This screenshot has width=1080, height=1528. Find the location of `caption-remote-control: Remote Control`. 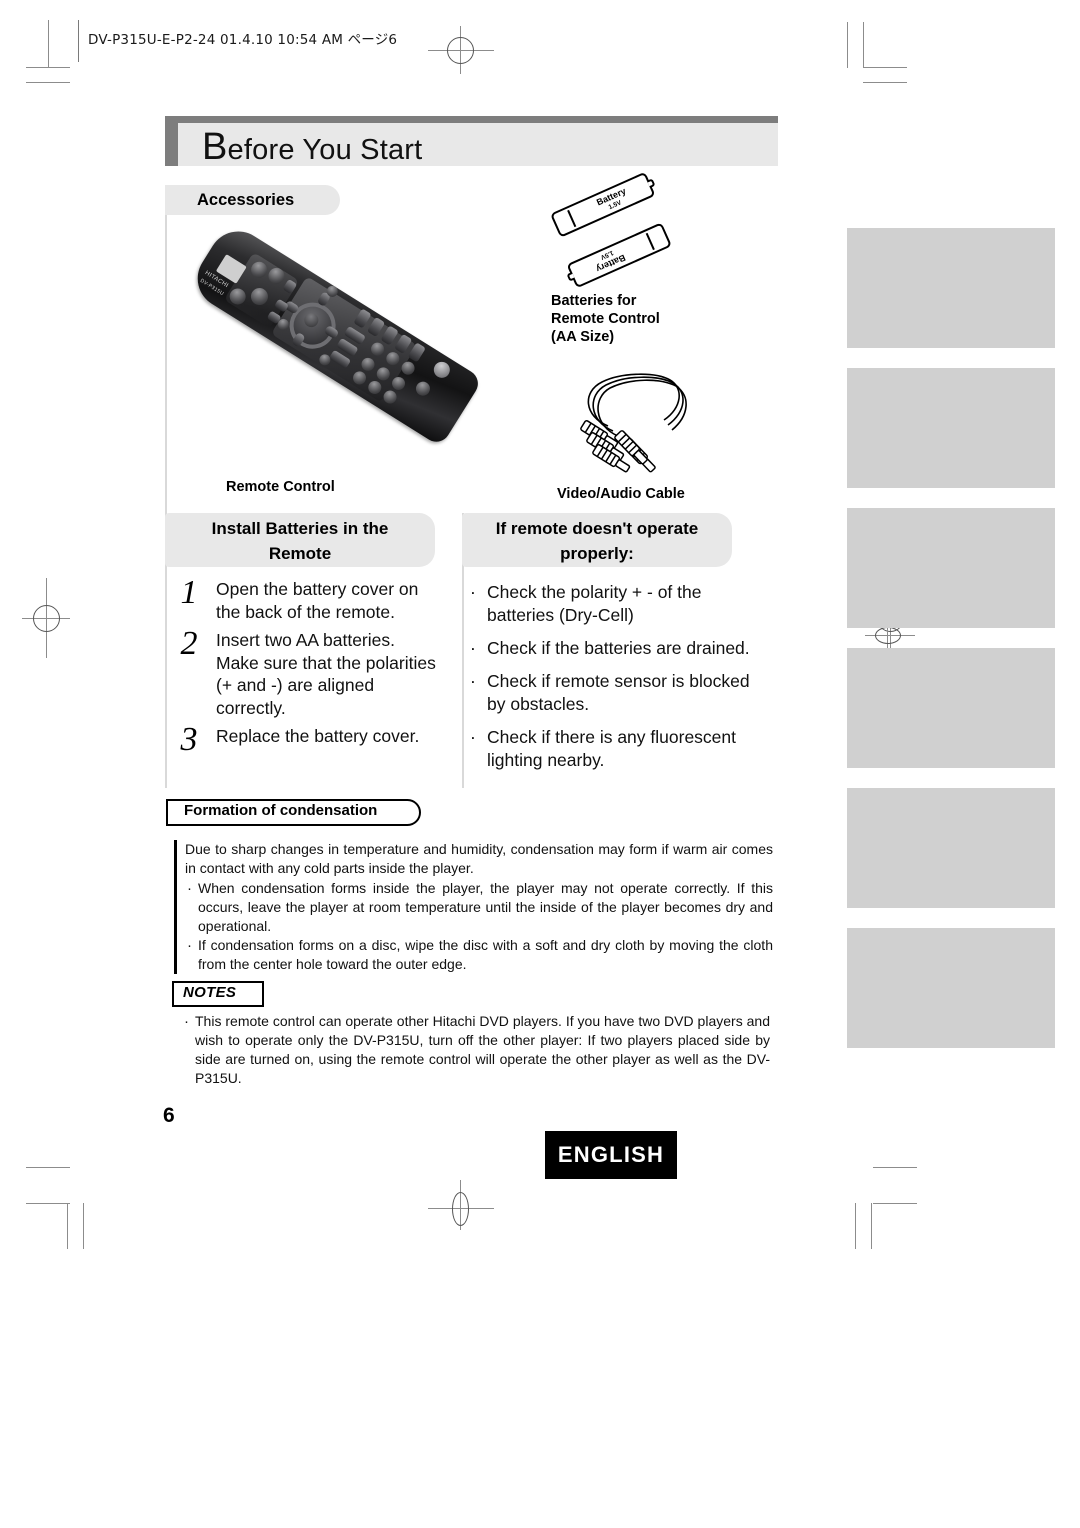

caption-remote-control: Remote Control is located at coordinates (280, 487).